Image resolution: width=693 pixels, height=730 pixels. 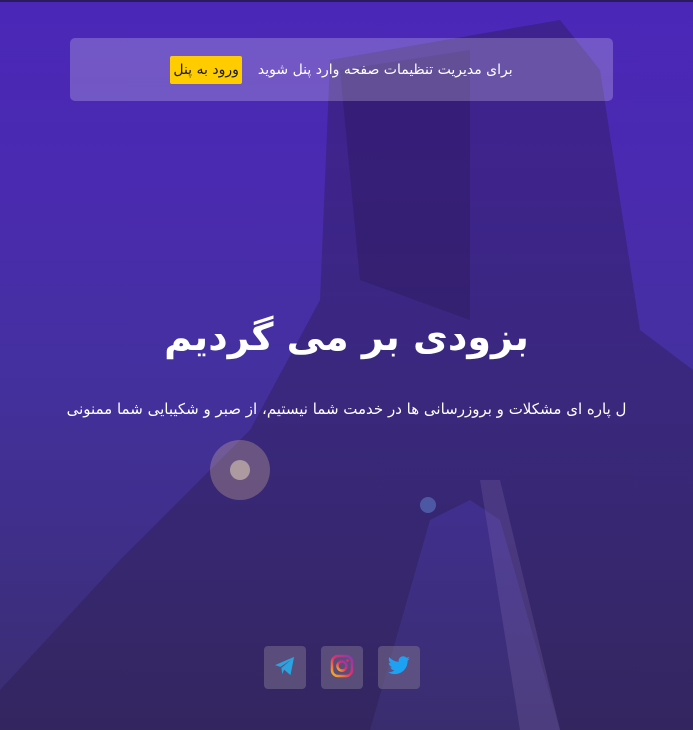 What do you see at coordinates (346, 1) in the screenshot?
I see `top-border` at bounding box center [346, 1].